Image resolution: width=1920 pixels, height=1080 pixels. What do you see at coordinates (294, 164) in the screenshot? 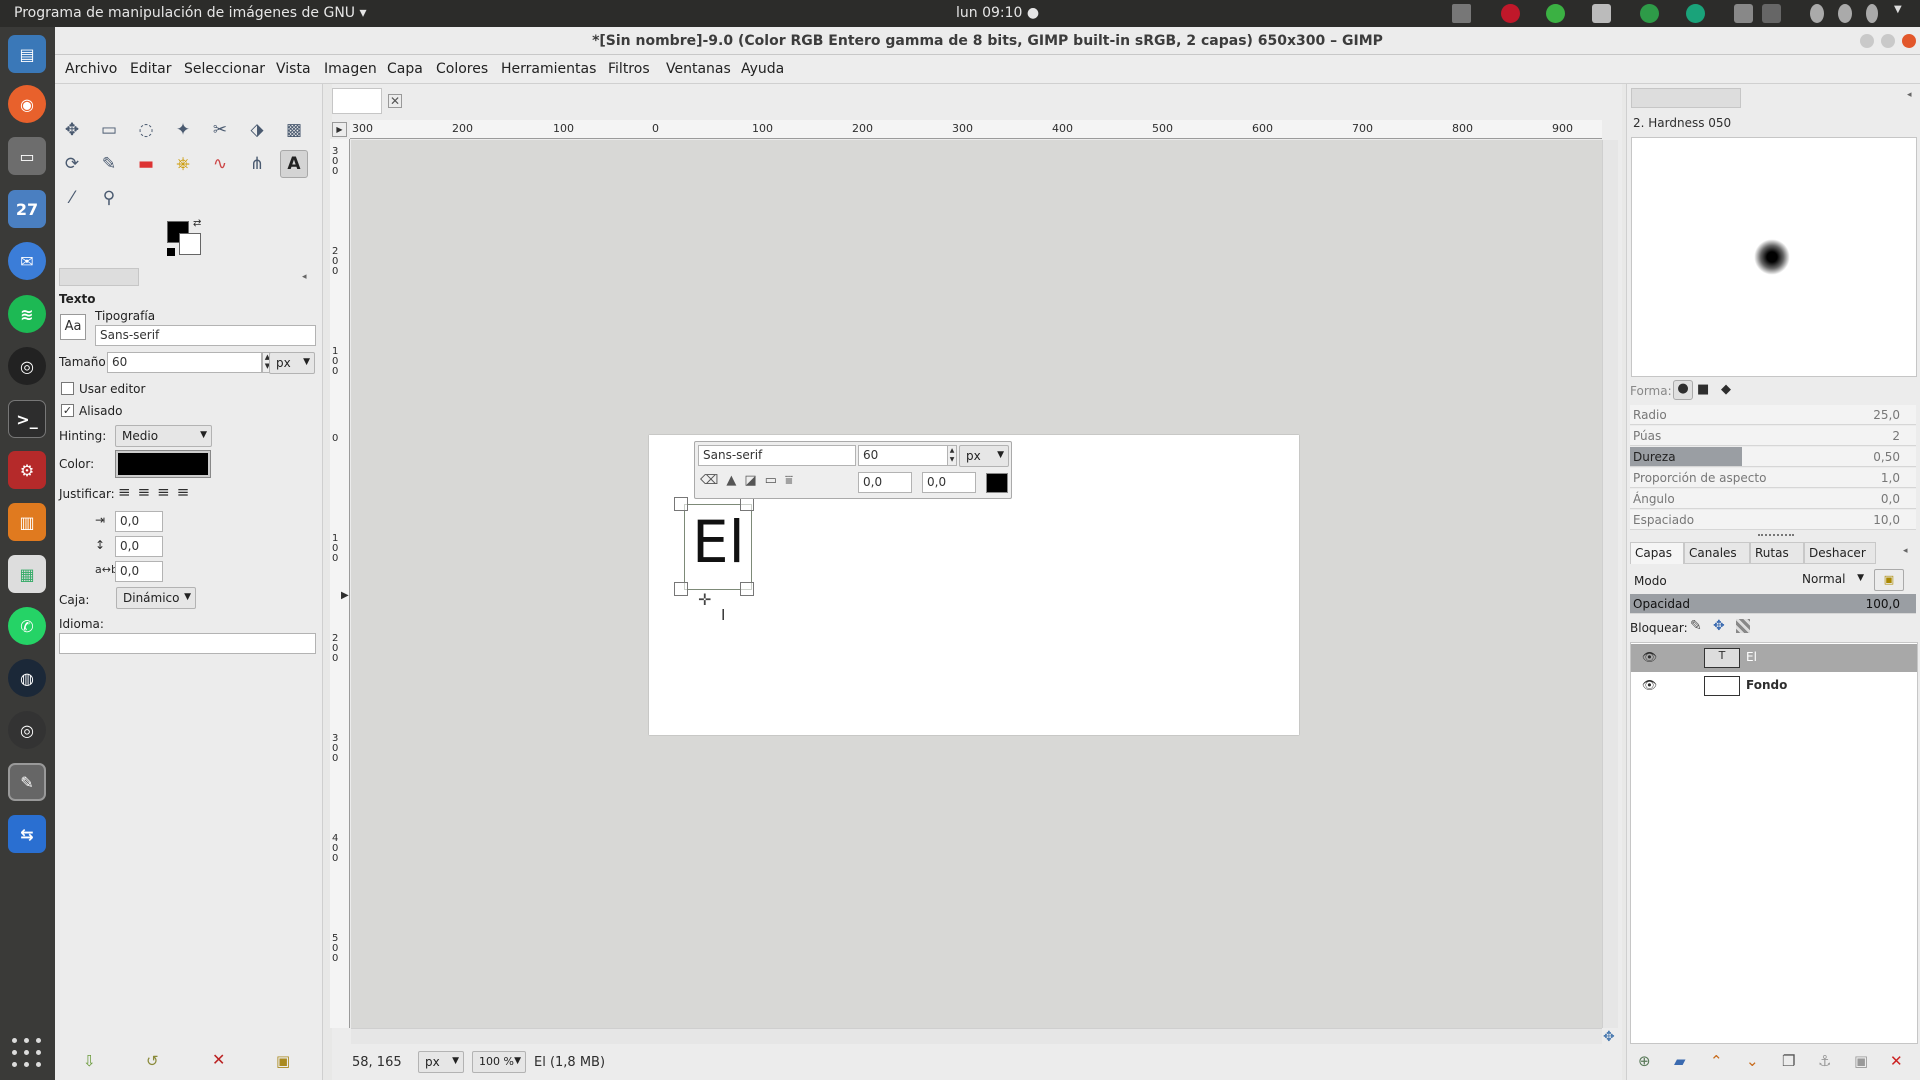
I see `text-tool-icon: A` at bounding box center [294, 164].